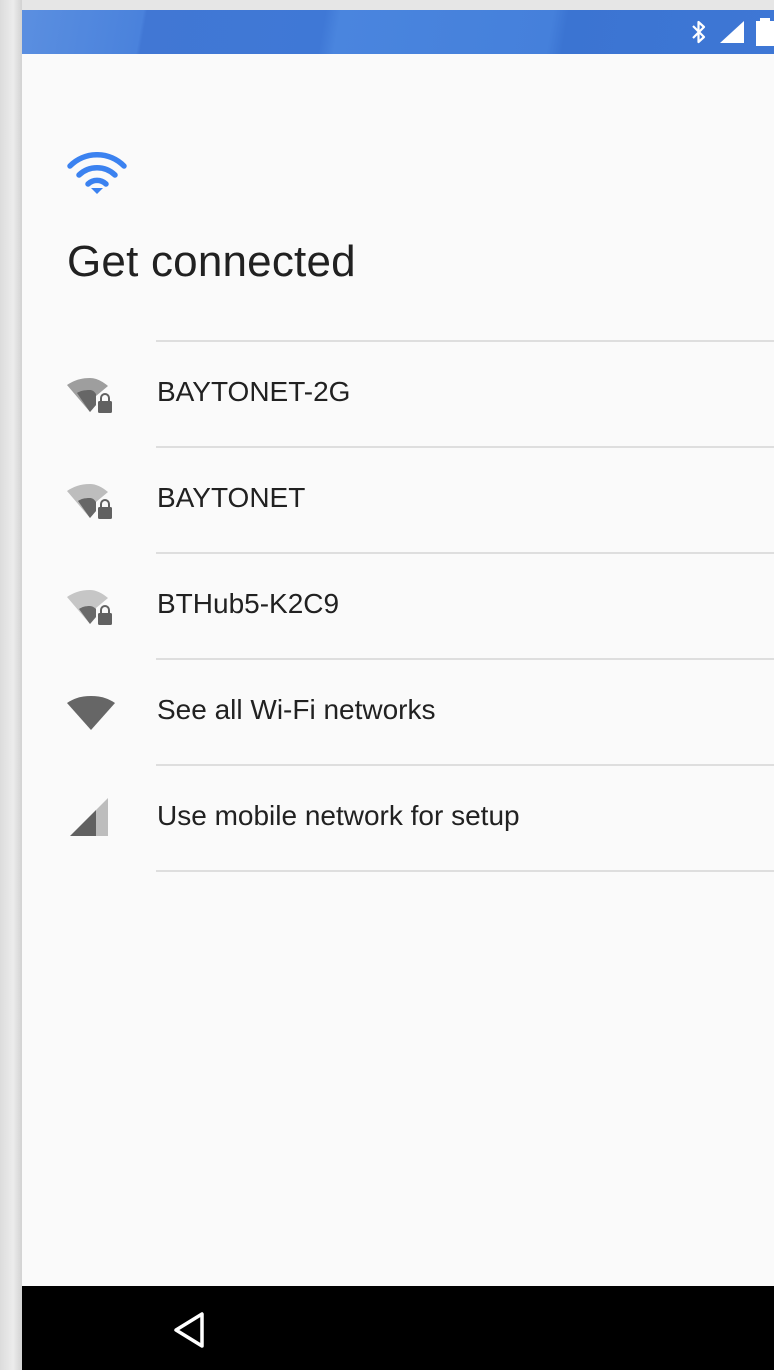 This screenshot has width=774, height=1370. What do you see at coordinates (398, 393) in the screenshot?
I see `network-item-baytonet-2g: BAYTONET-2G` at bounding box center [398, 393].